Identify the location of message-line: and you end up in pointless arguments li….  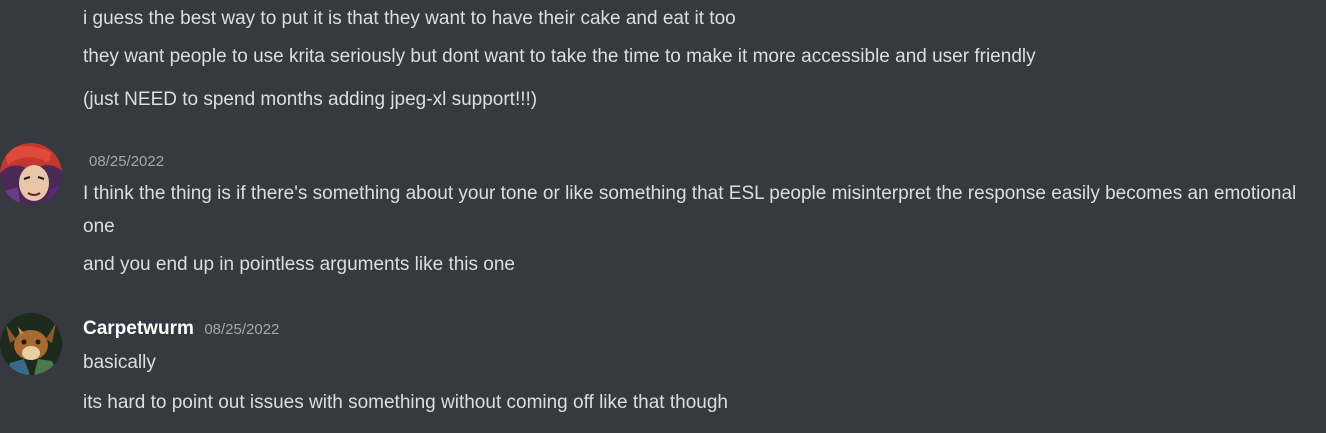
(299, 264).